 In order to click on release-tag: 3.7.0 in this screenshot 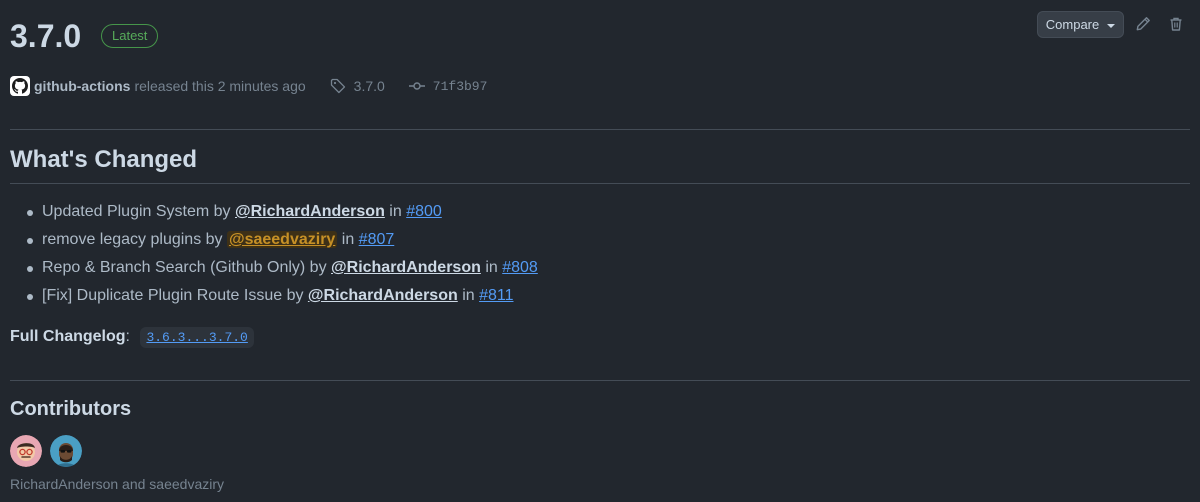, I will do `click(357, 86)`.